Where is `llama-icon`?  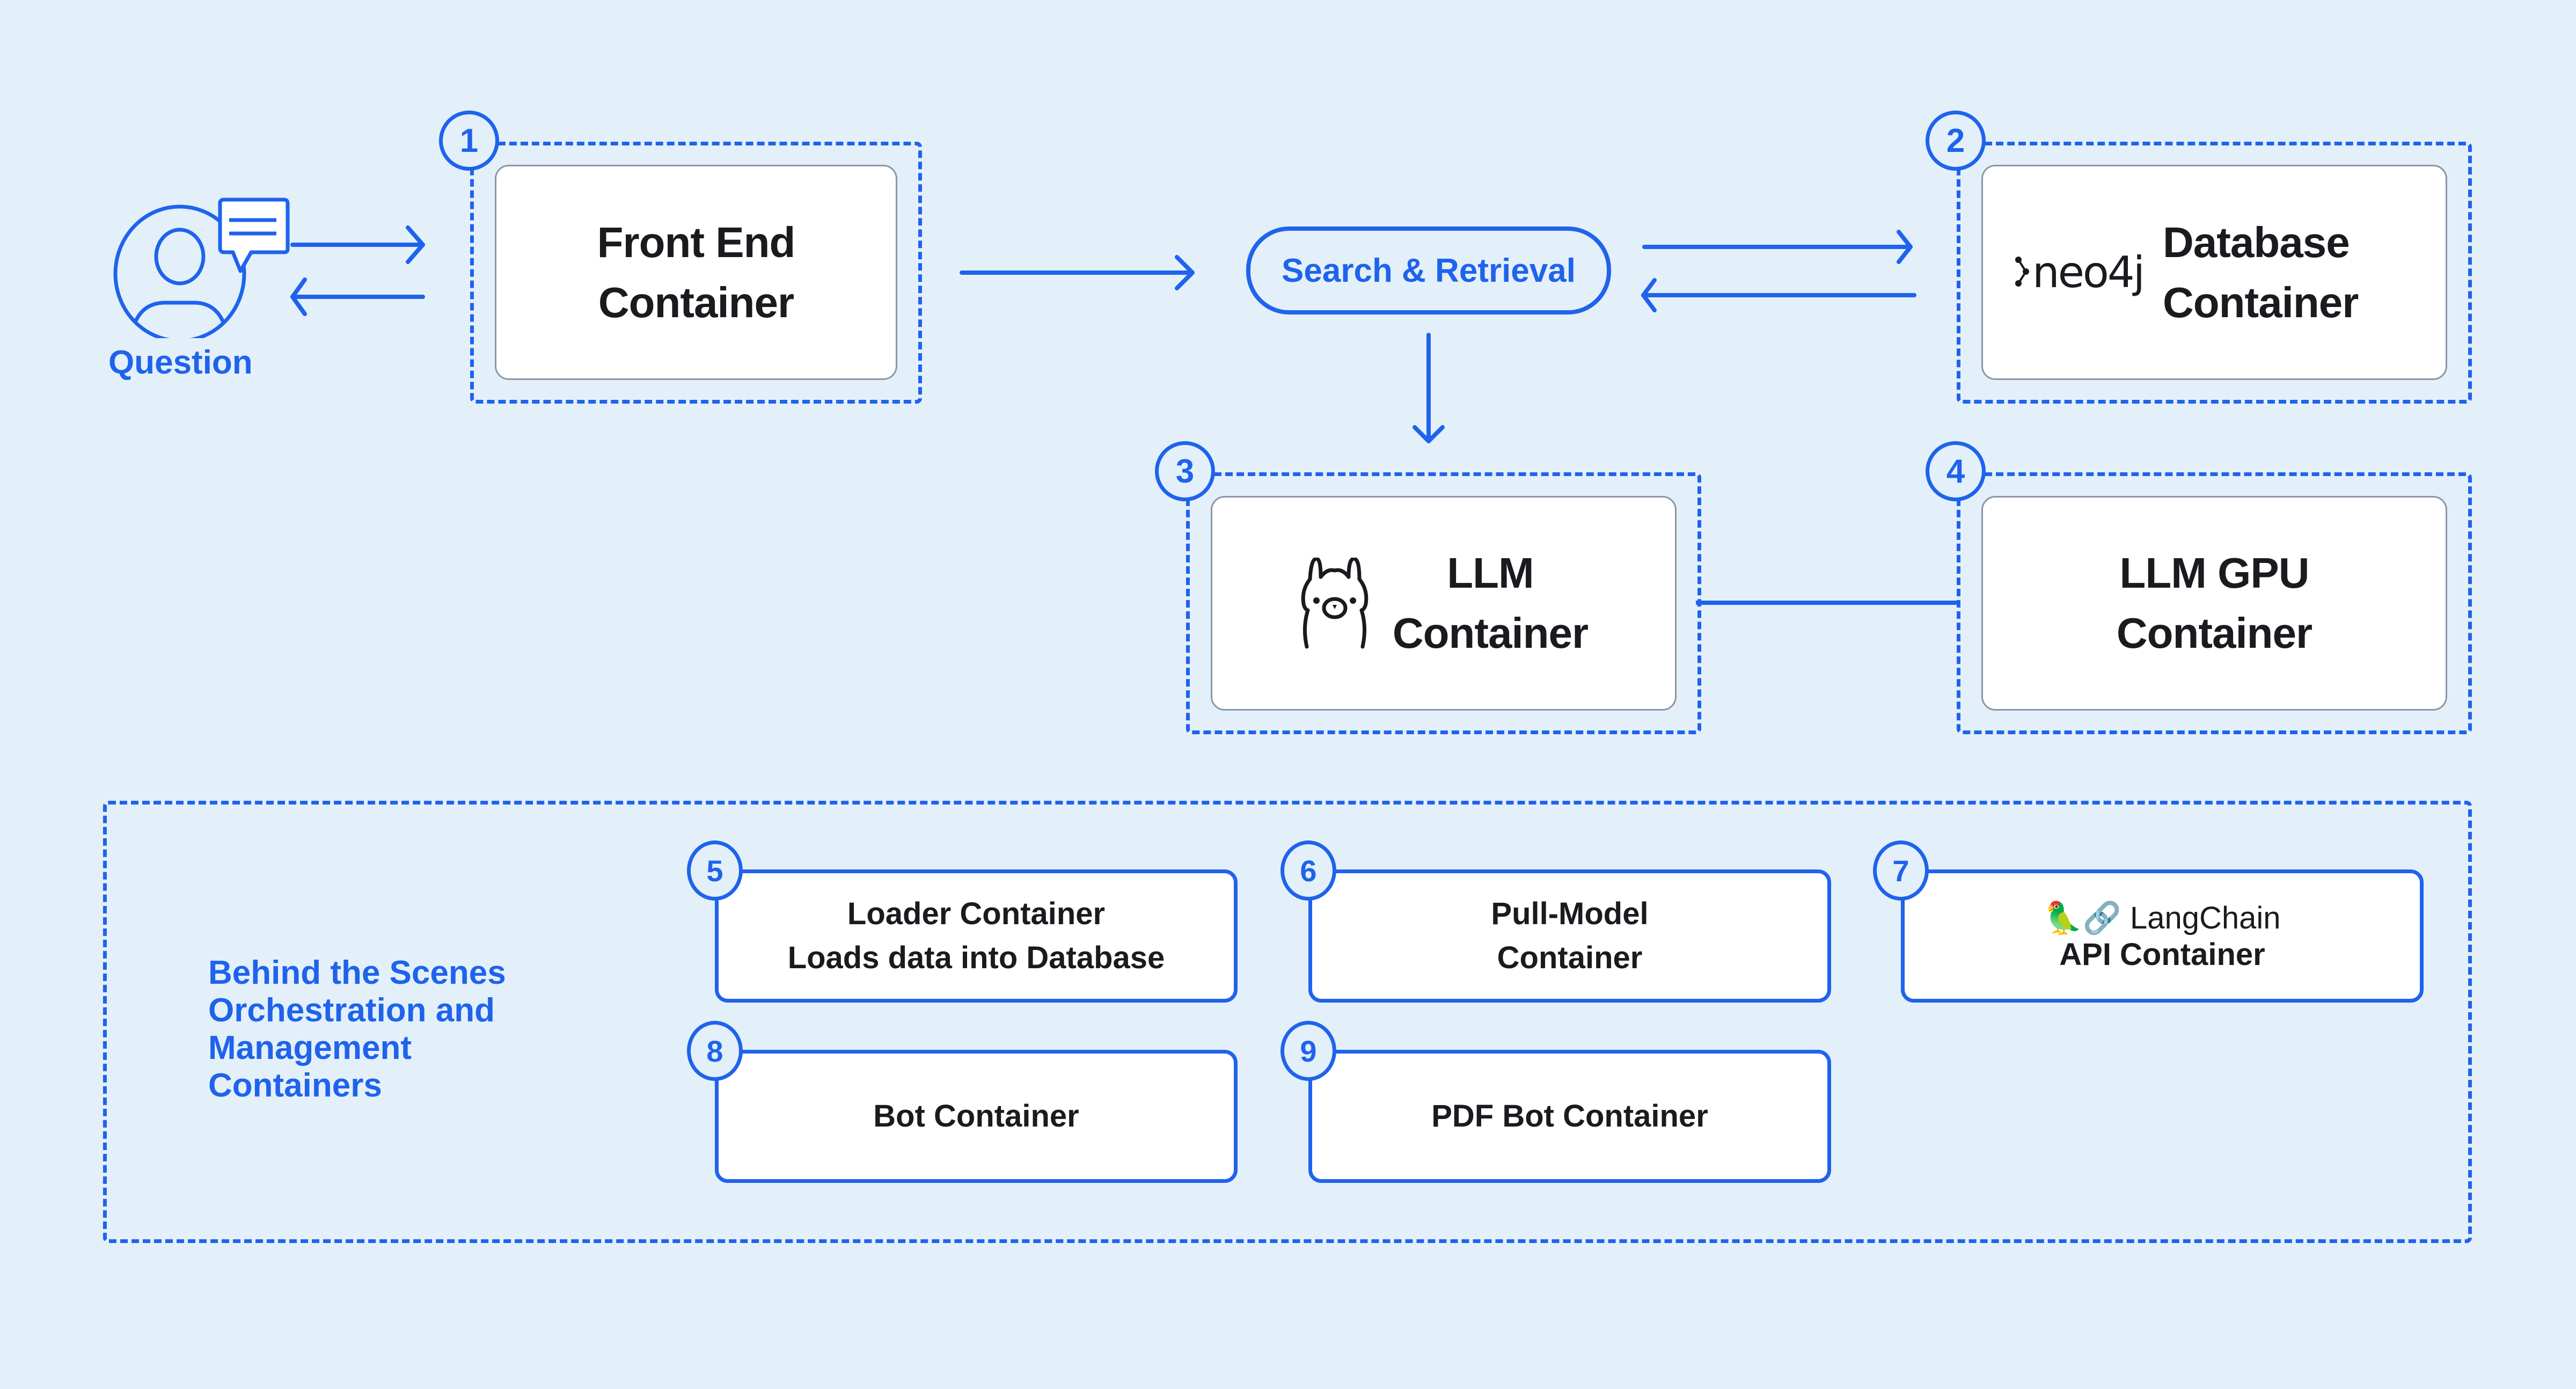
llama-icon is located at coordinates (1334, 603).